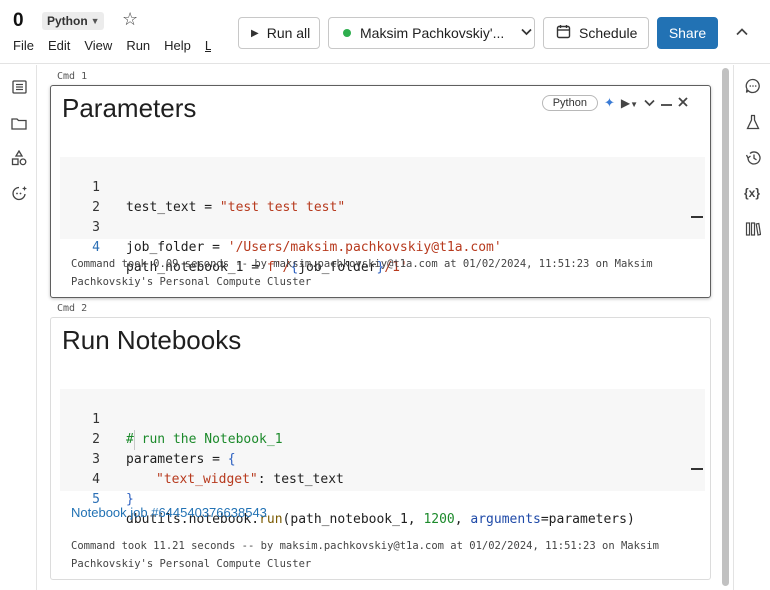  What do you see at coordinates (72, 308) in the screenshot?
I see `cmd-label: Cmd 2` at bounding box center [72, 308].